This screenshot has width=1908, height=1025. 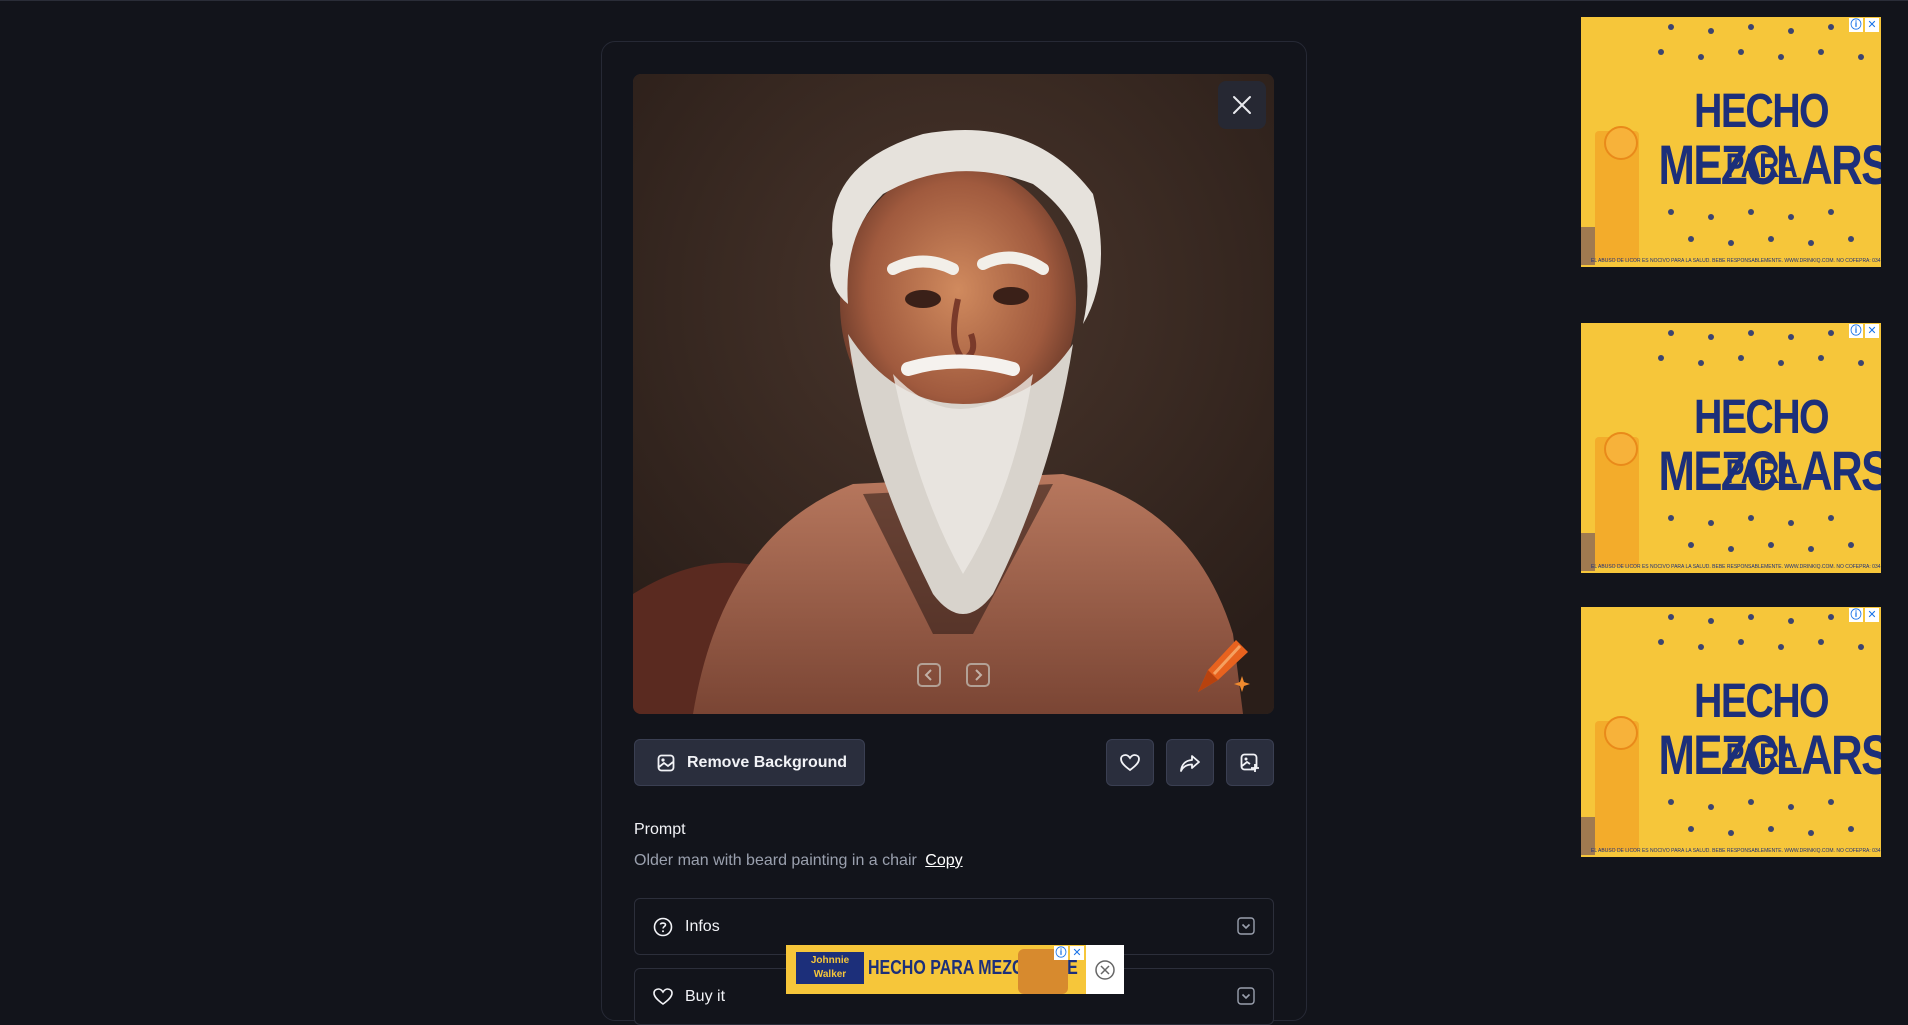 I want to click on image-add-icon, so click(x=1249, y=762).